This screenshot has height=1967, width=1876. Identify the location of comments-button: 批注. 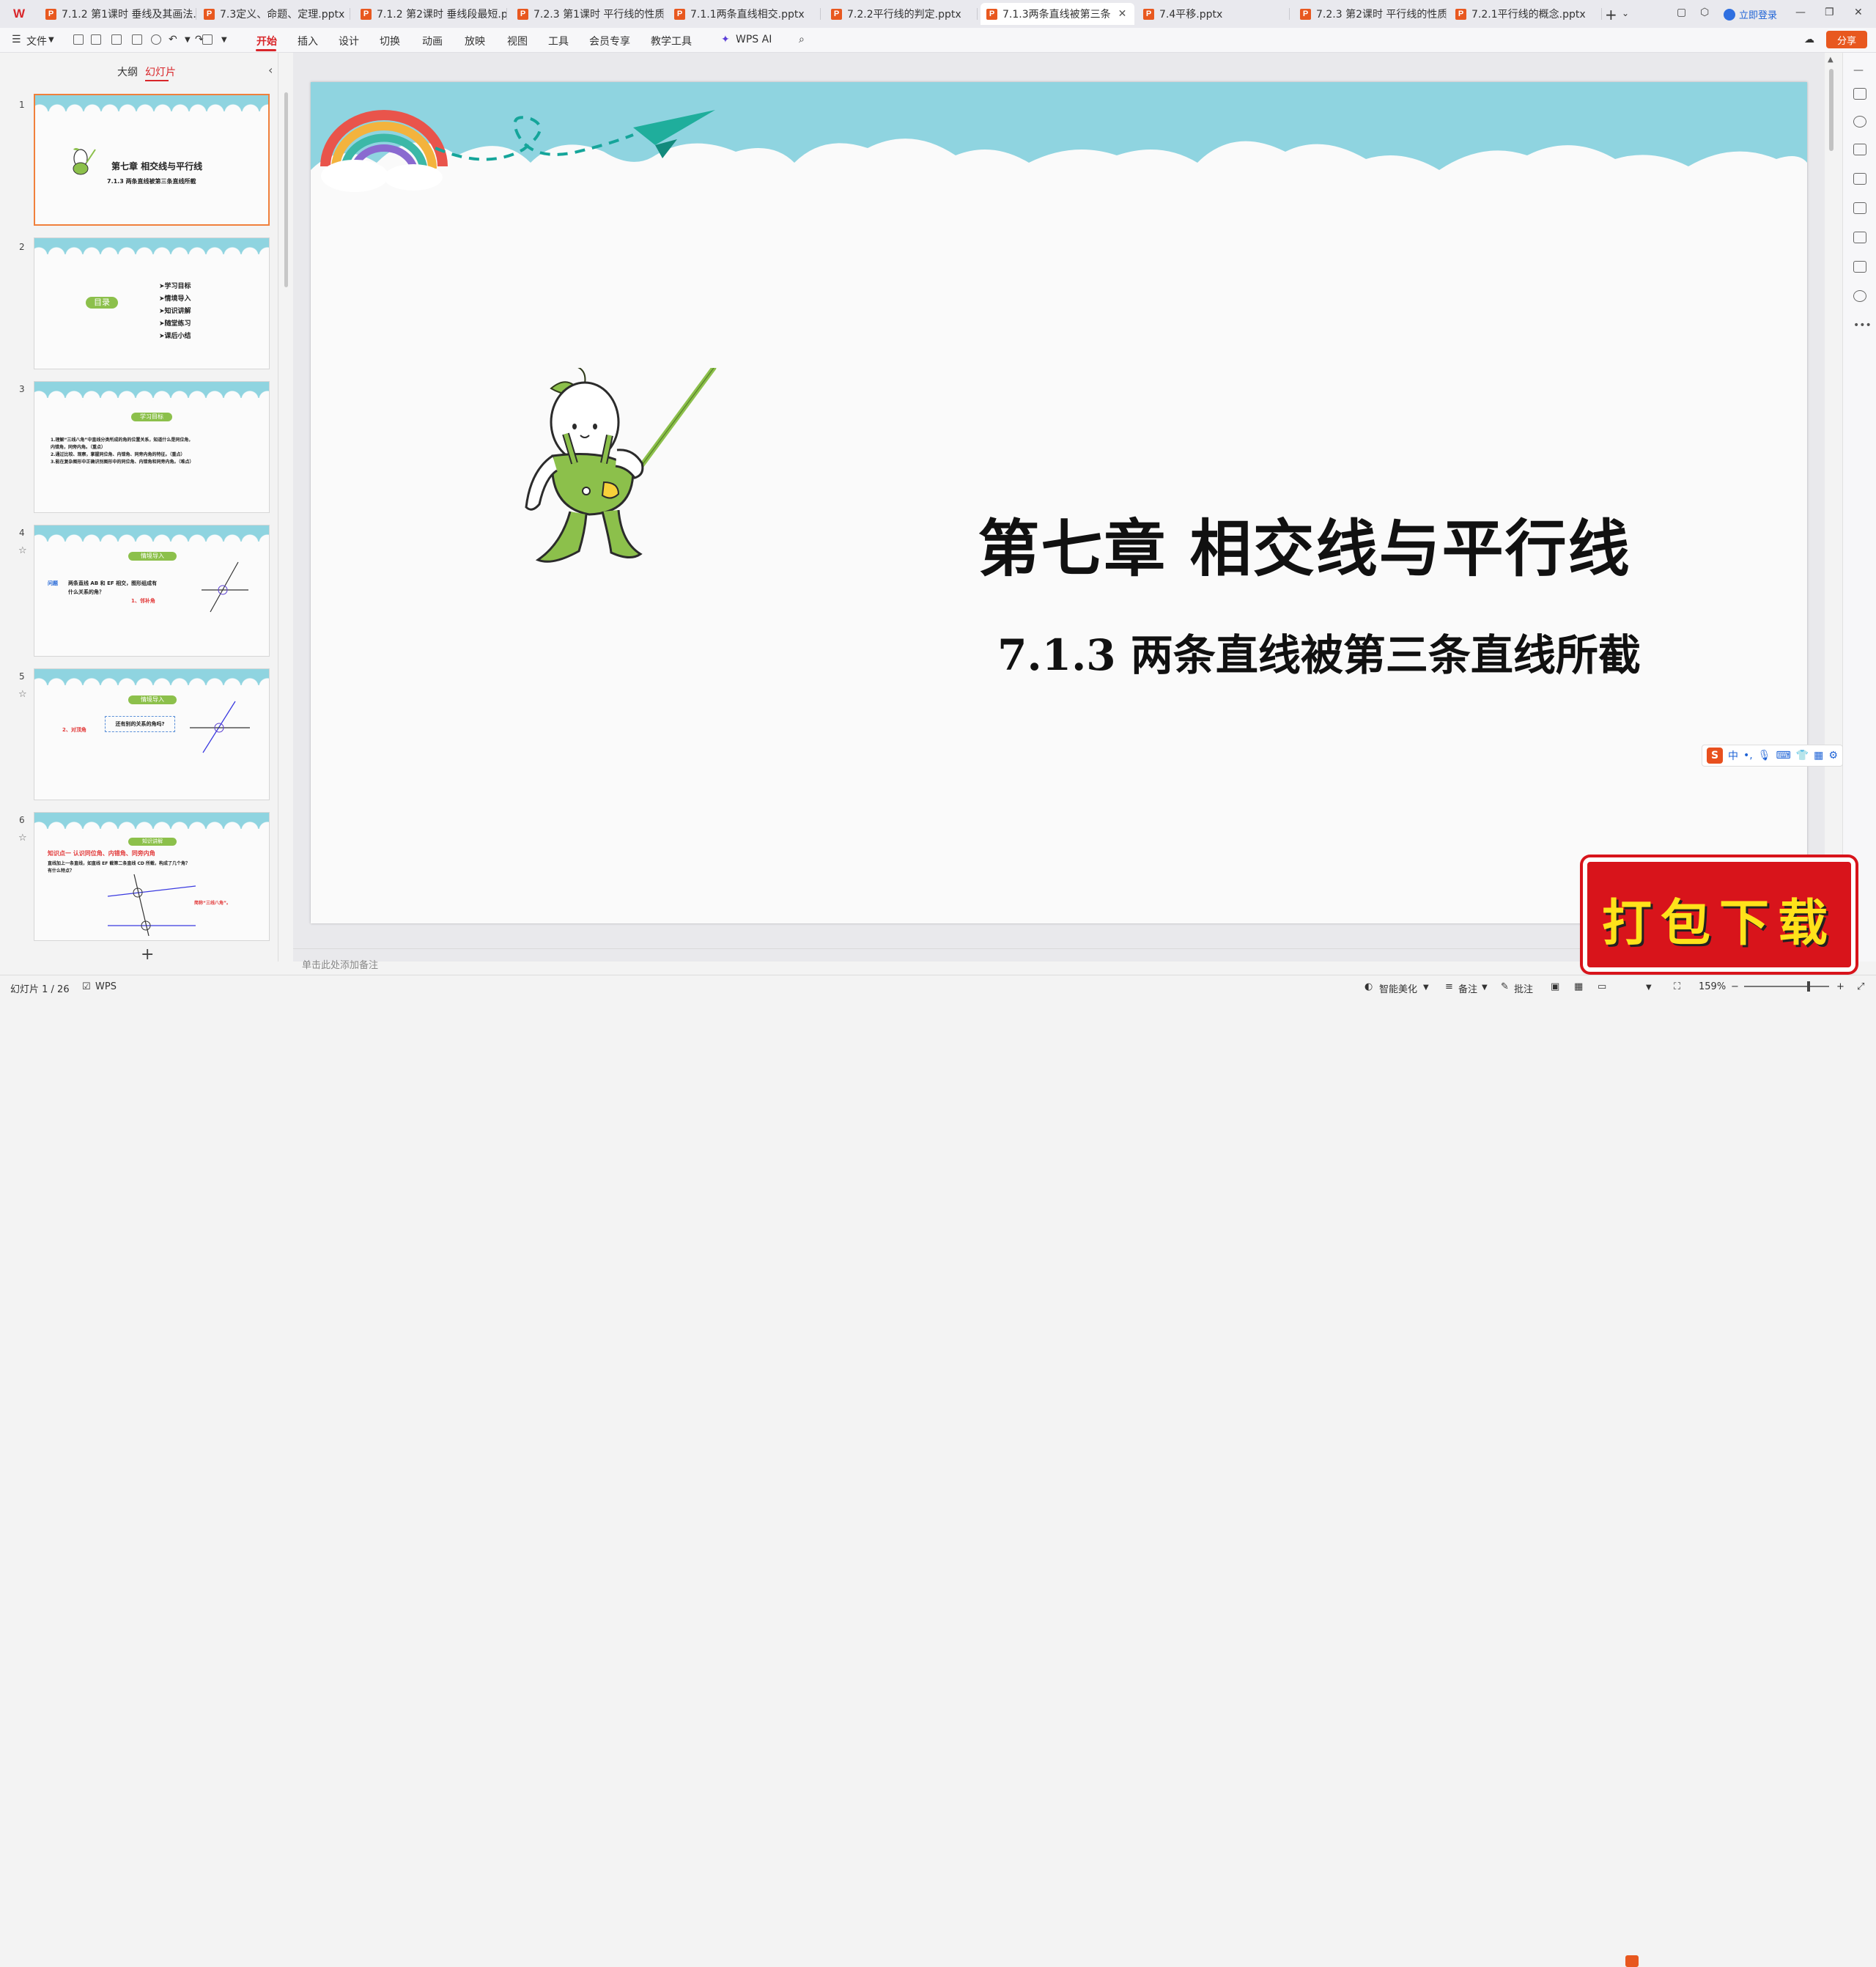
(1523, 988).